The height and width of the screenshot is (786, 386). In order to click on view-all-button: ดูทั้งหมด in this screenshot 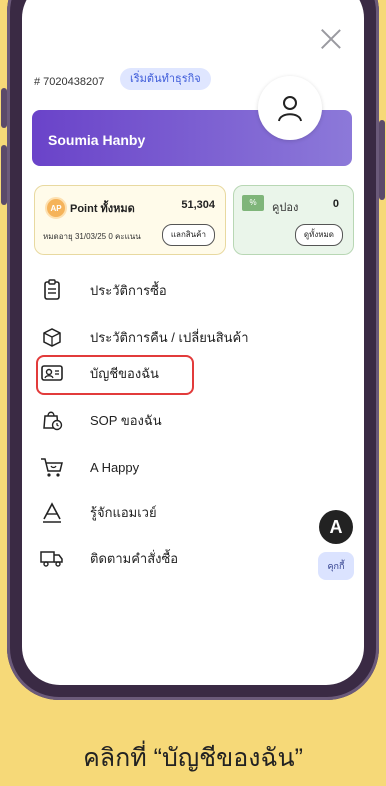, I will do `click(318, 235)`.